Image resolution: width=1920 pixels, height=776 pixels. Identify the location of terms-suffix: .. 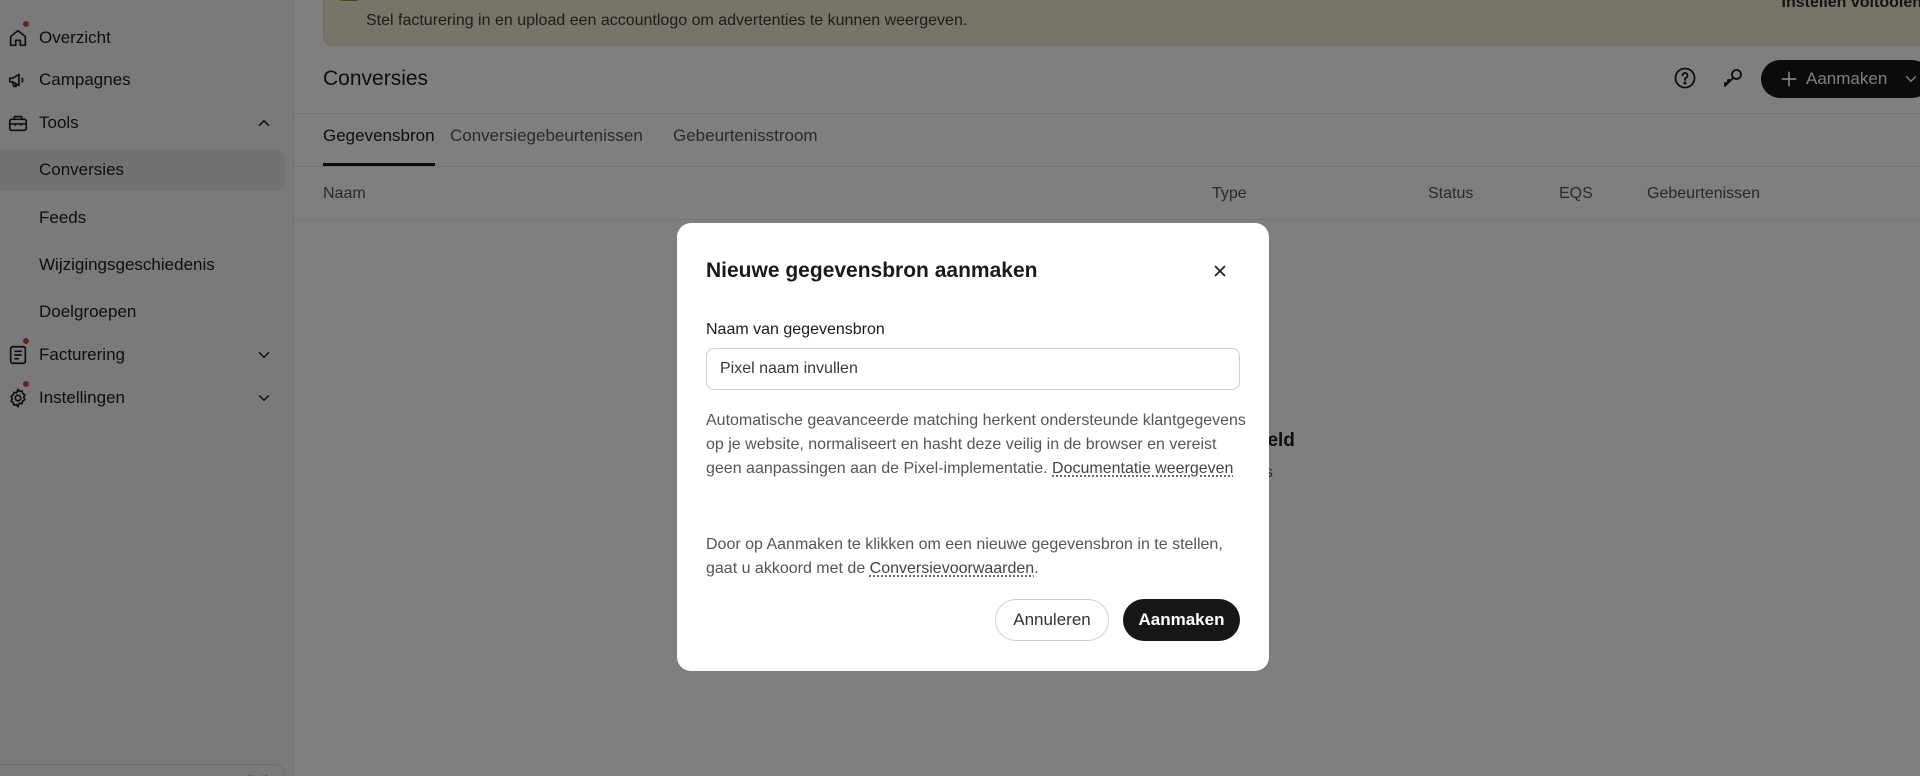
(1036, 568).